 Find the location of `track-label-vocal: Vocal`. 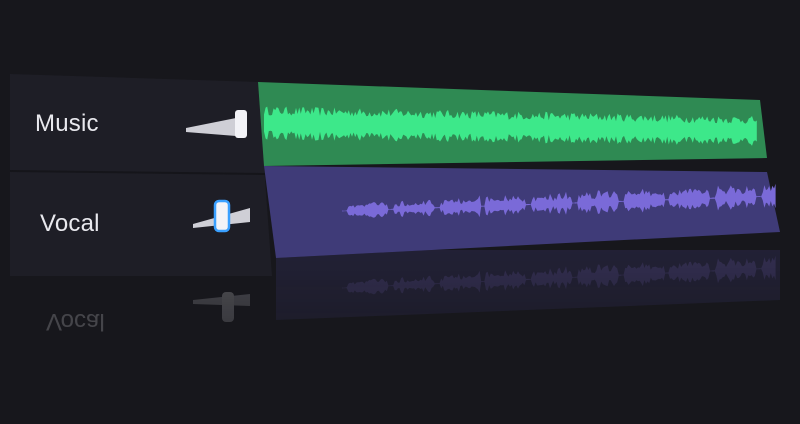

track-label-vocal: Vocal is located at coordinates (70, 223).